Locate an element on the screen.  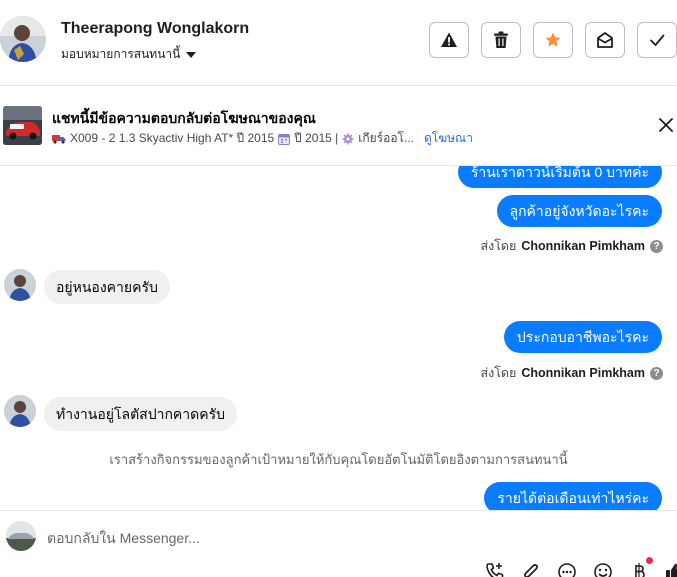
view-ad-link: ดูโฆษณา is located at coordinates (448, 138).